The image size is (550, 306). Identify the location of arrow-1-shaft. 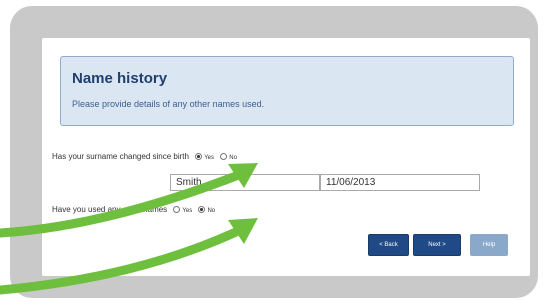
(120, 204).